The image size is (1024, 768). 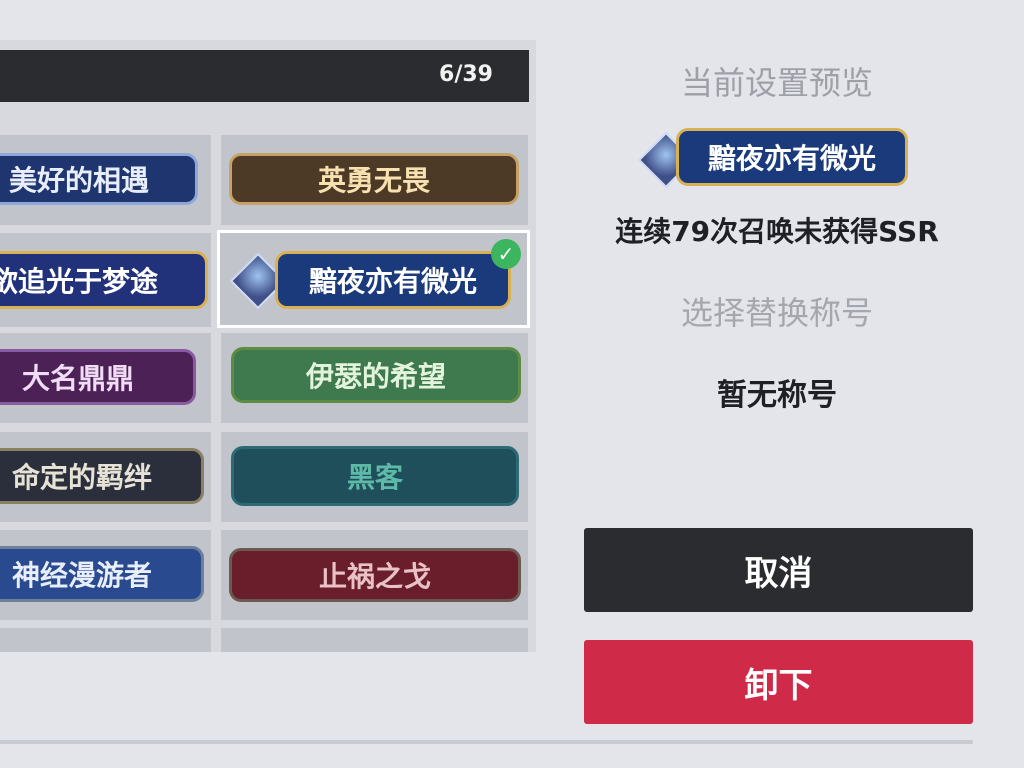 I want to click on title-badge-bond: 命定的羁绊, so click(x=102, y=476).